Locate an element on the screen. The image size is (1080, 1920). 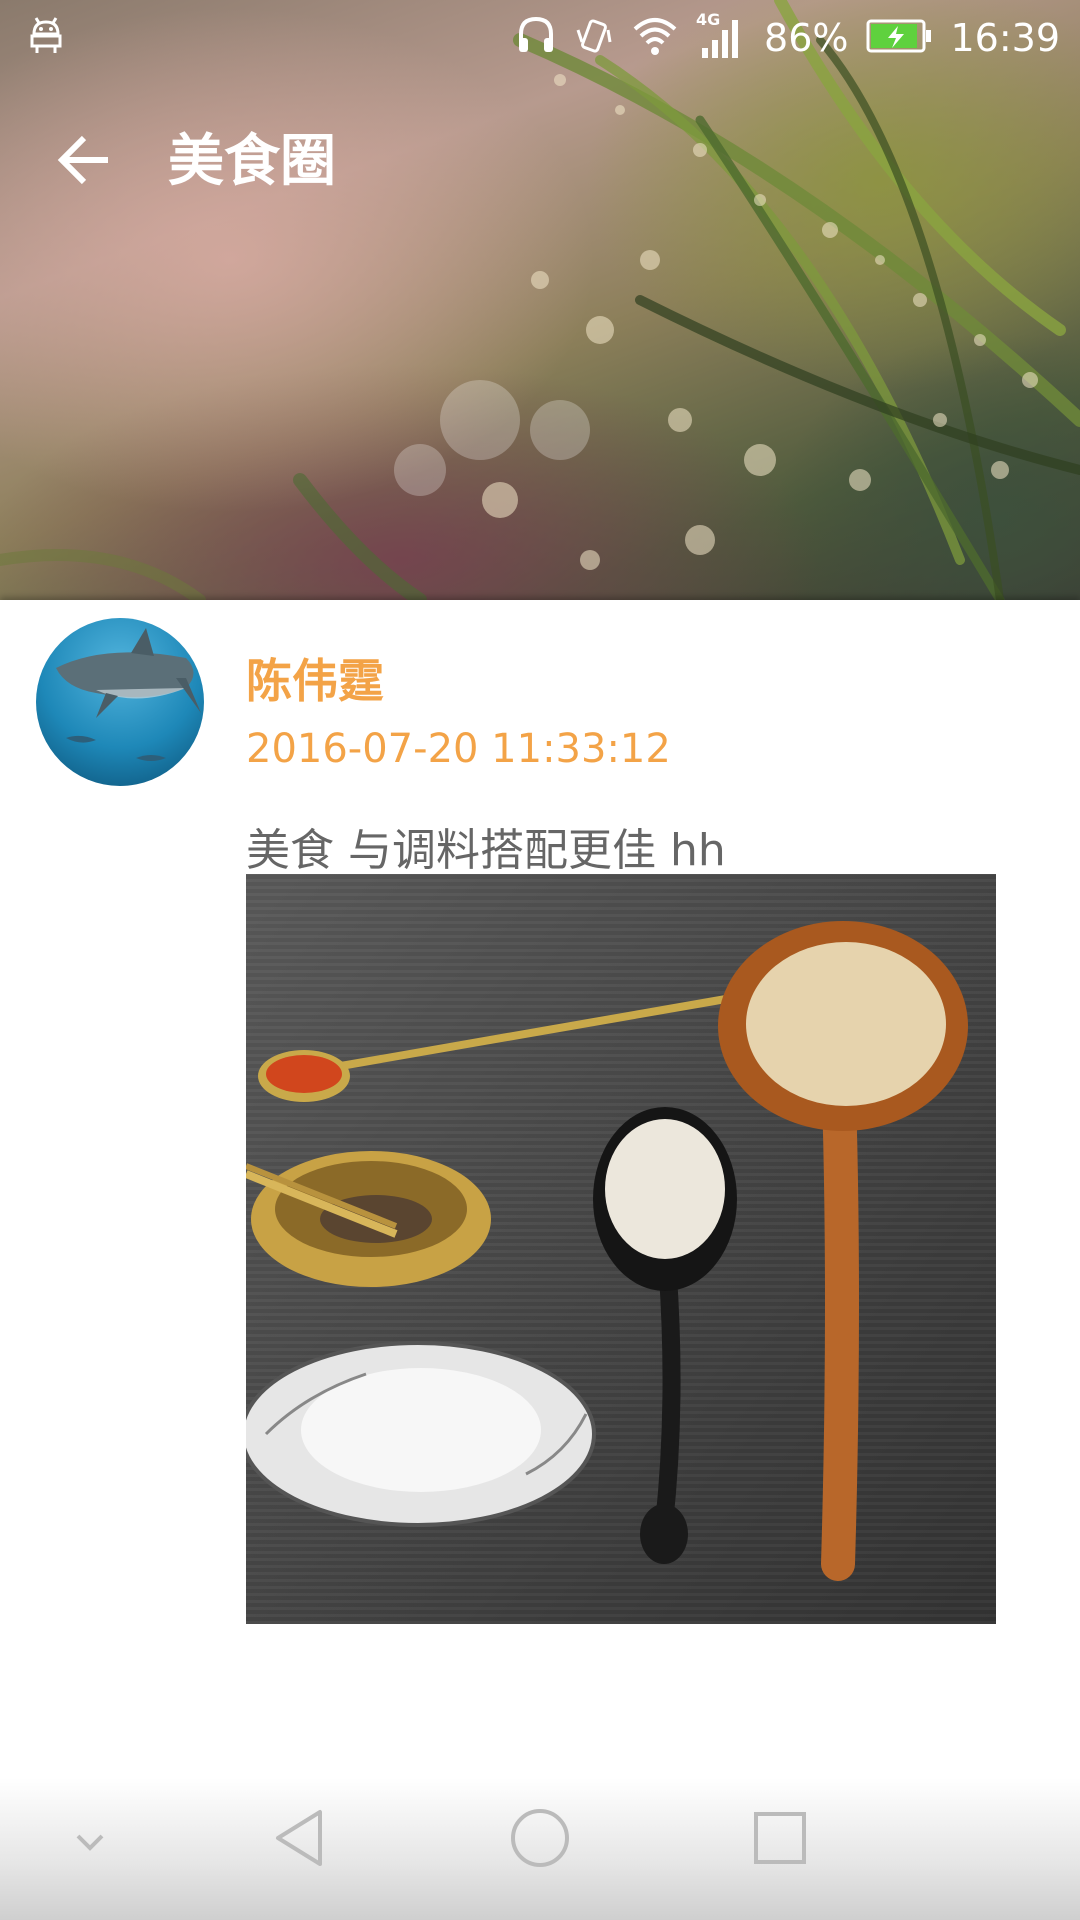
headphone-icon is located at coordinates (536, 38).